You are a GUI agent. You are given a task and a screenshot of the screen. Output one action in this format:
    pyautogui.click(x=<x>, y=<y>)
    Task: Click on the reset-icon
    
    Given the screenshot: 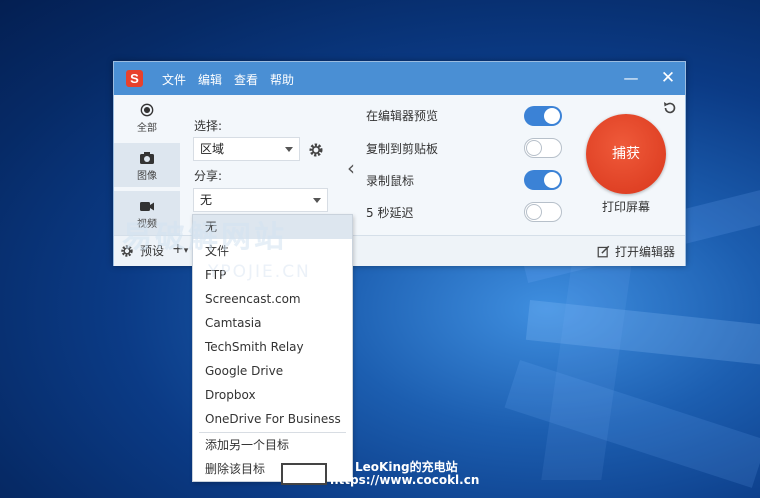 What is the action you would take?
    pyautogui.click(x=670, y=108)
    